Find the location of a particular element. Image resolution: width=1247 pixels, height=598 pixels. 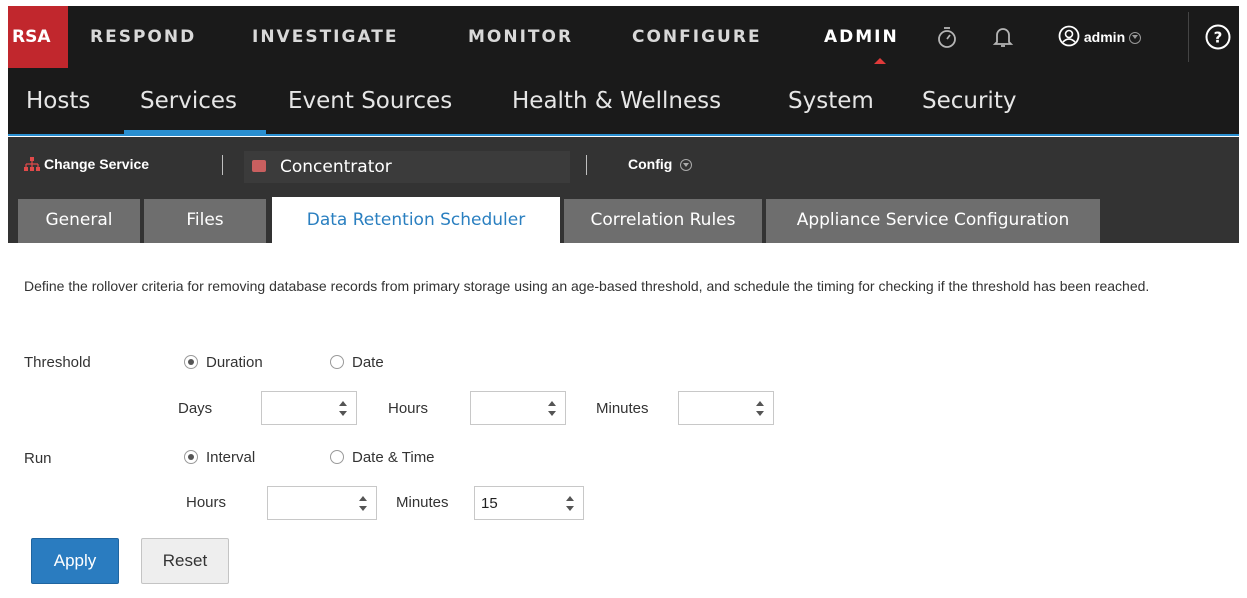

help-icon: ? is located at coordinates (1217, 36).